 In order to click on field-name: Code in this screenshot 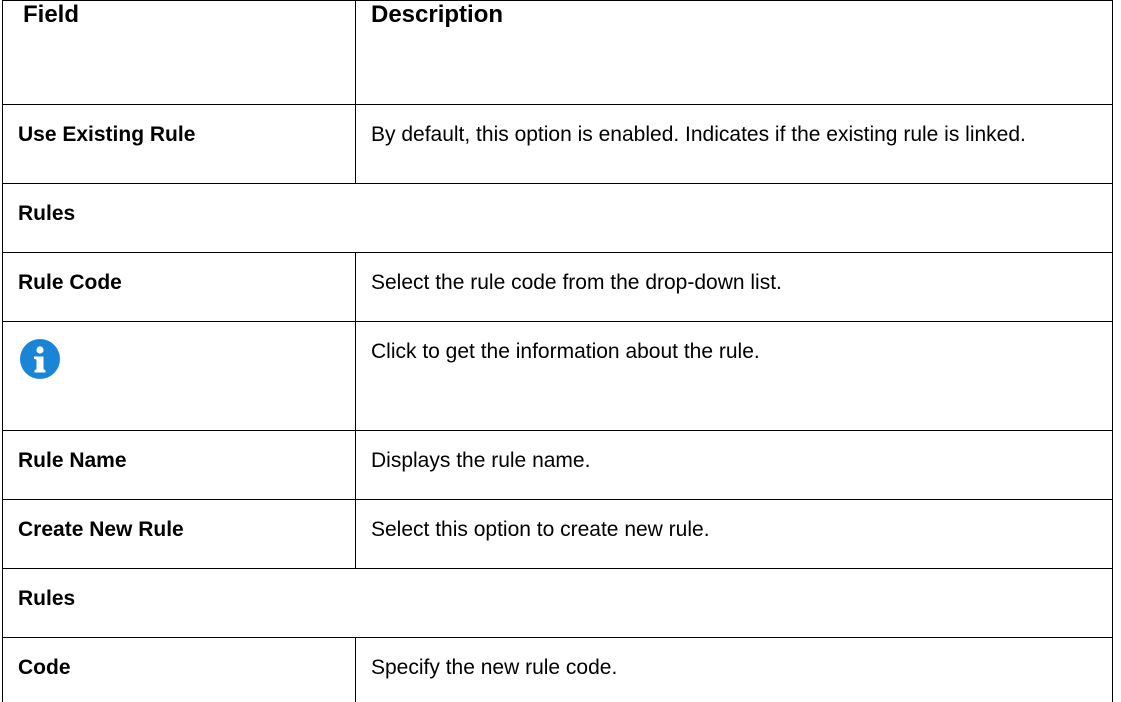, I will do `click(179, 659)`.